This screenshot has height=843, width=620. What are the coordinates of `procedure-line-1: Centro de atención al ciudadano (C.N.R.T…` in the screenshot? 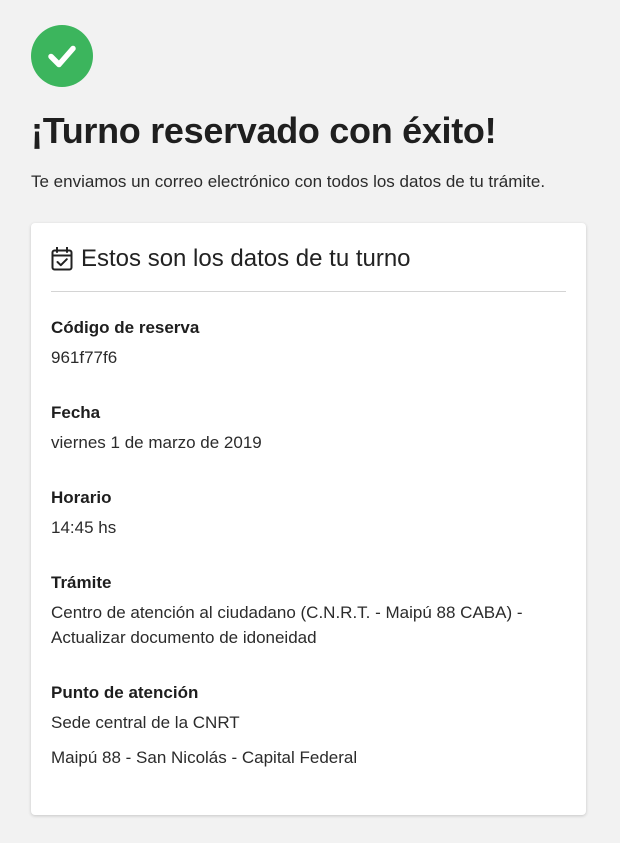 It's located at (287, 612).